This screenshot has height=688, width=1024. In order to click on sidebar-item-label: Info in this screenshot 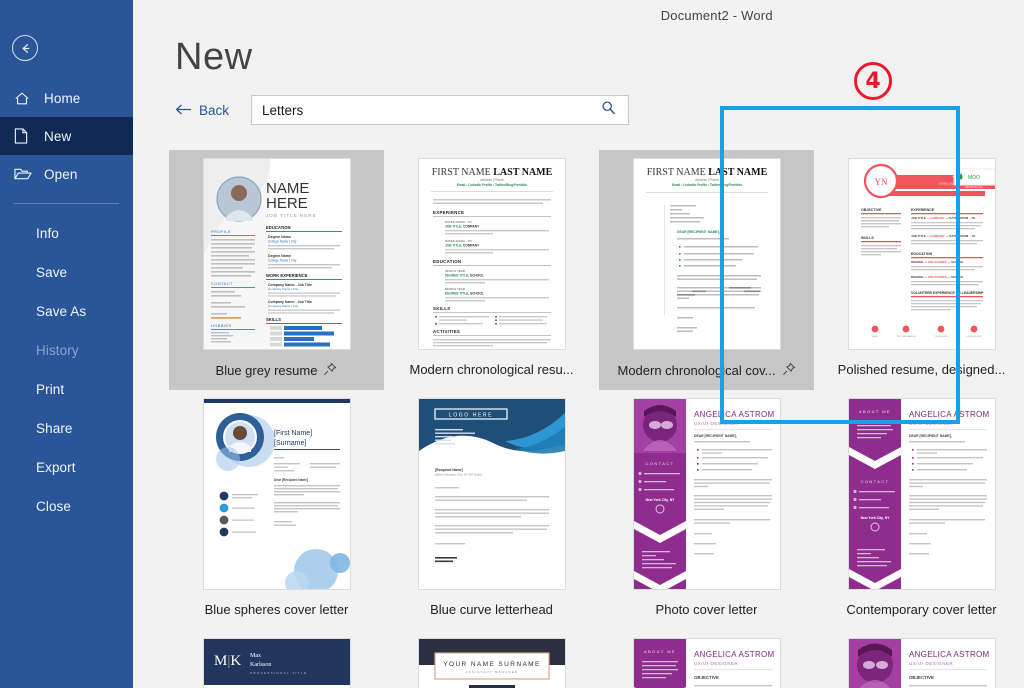, I will do `click(47, 233)`.